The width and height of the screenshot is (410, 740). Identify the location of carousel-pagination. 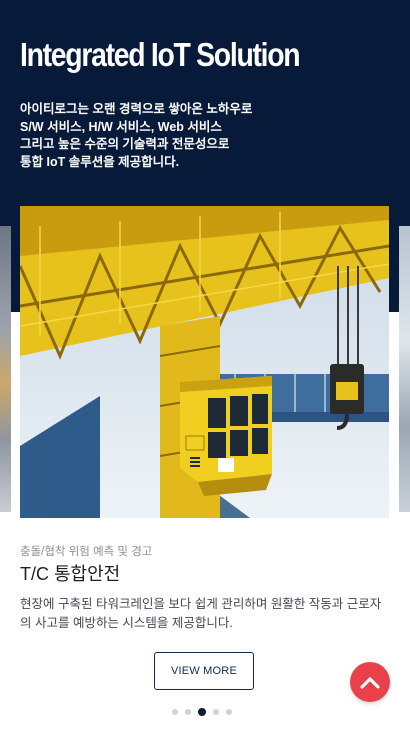
(202, 712).